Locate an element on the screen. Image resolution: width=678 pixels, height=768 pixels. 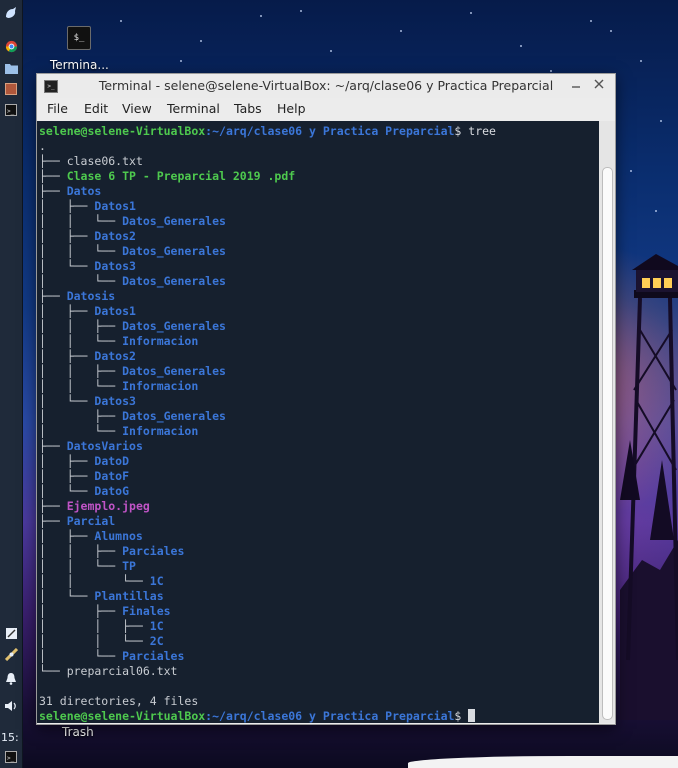
tree-entry: │ ├── Datos2 is located at coordinates (87, 236).